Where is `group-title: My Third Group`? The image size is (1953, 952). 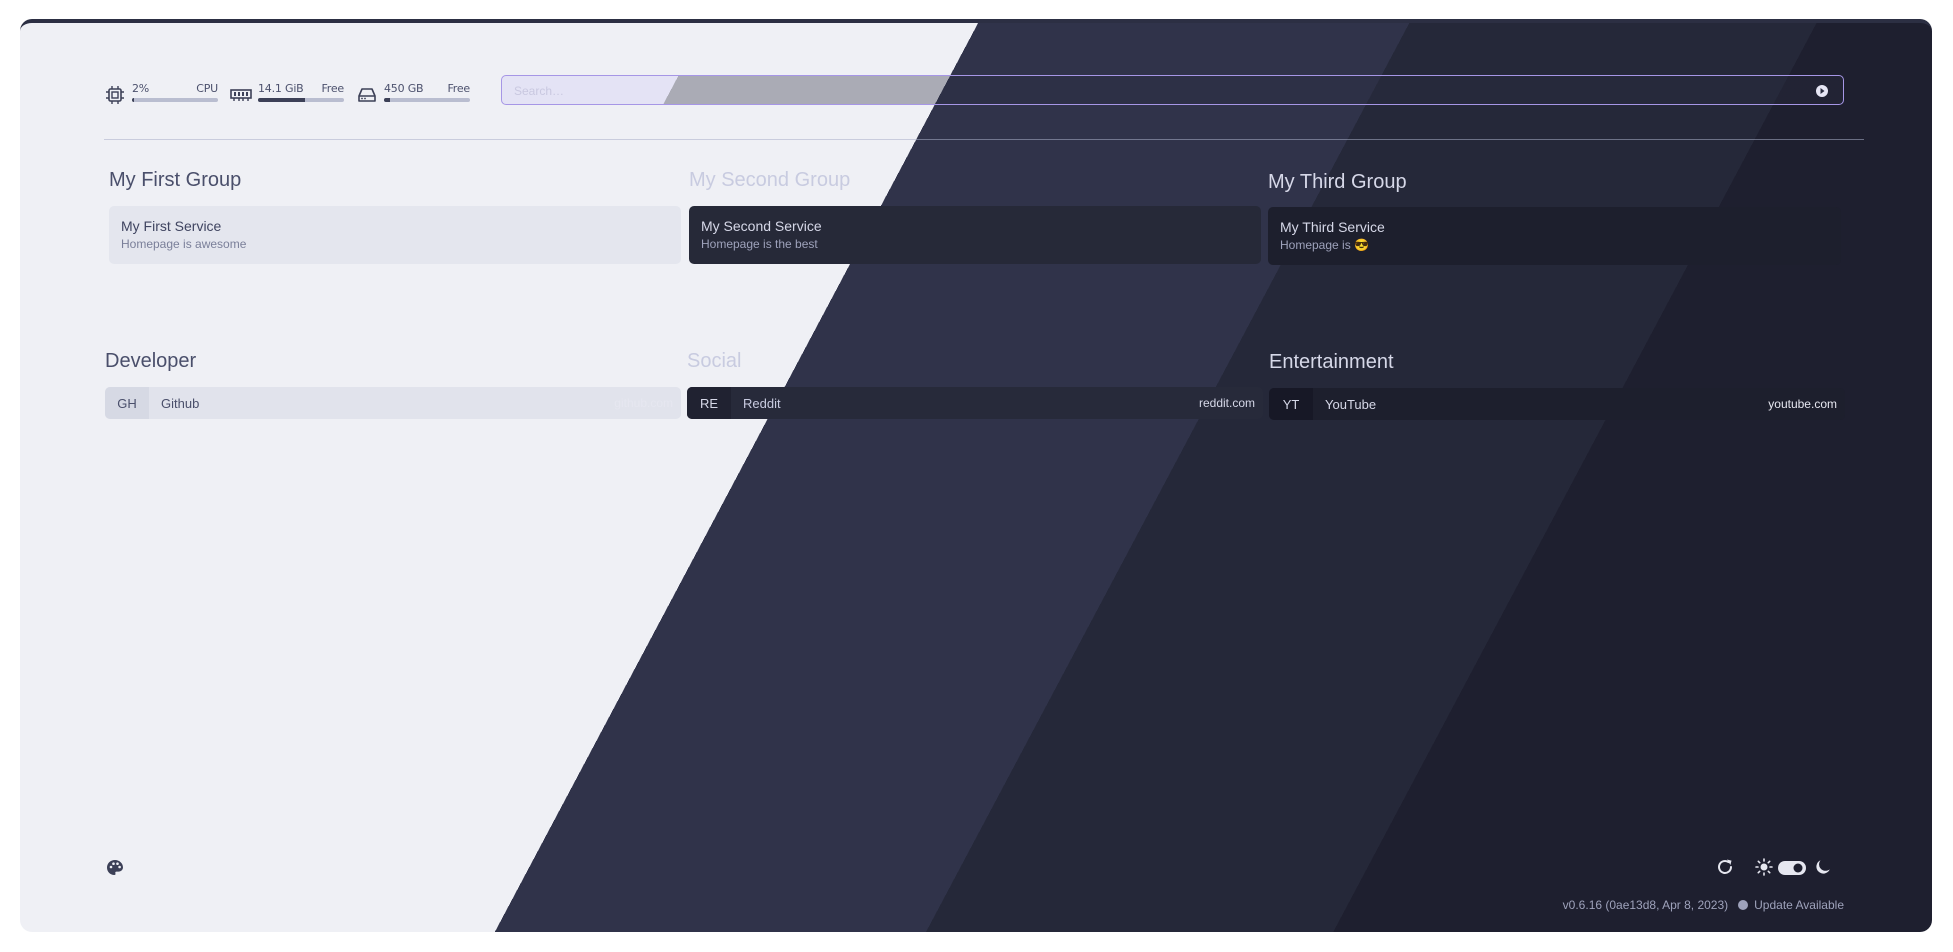
group-title: My Third Group is located at coordinates (1337, 182).